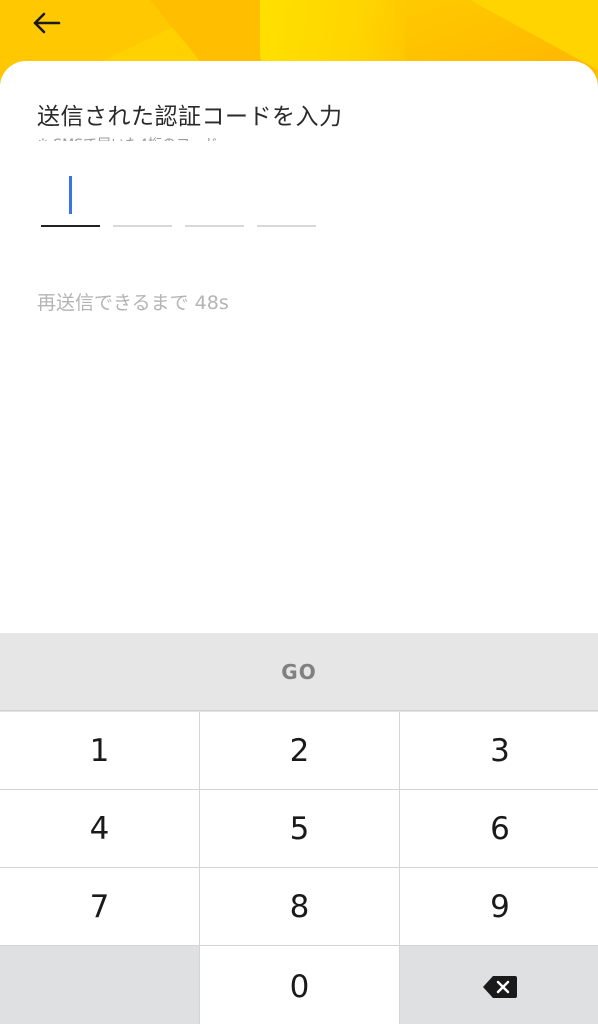 Image resolution: width=598 pixels, height=1024 pixels. Describe the element at coordinates (99, 828) in the screenshot. I see `key-4: 4` at that location.